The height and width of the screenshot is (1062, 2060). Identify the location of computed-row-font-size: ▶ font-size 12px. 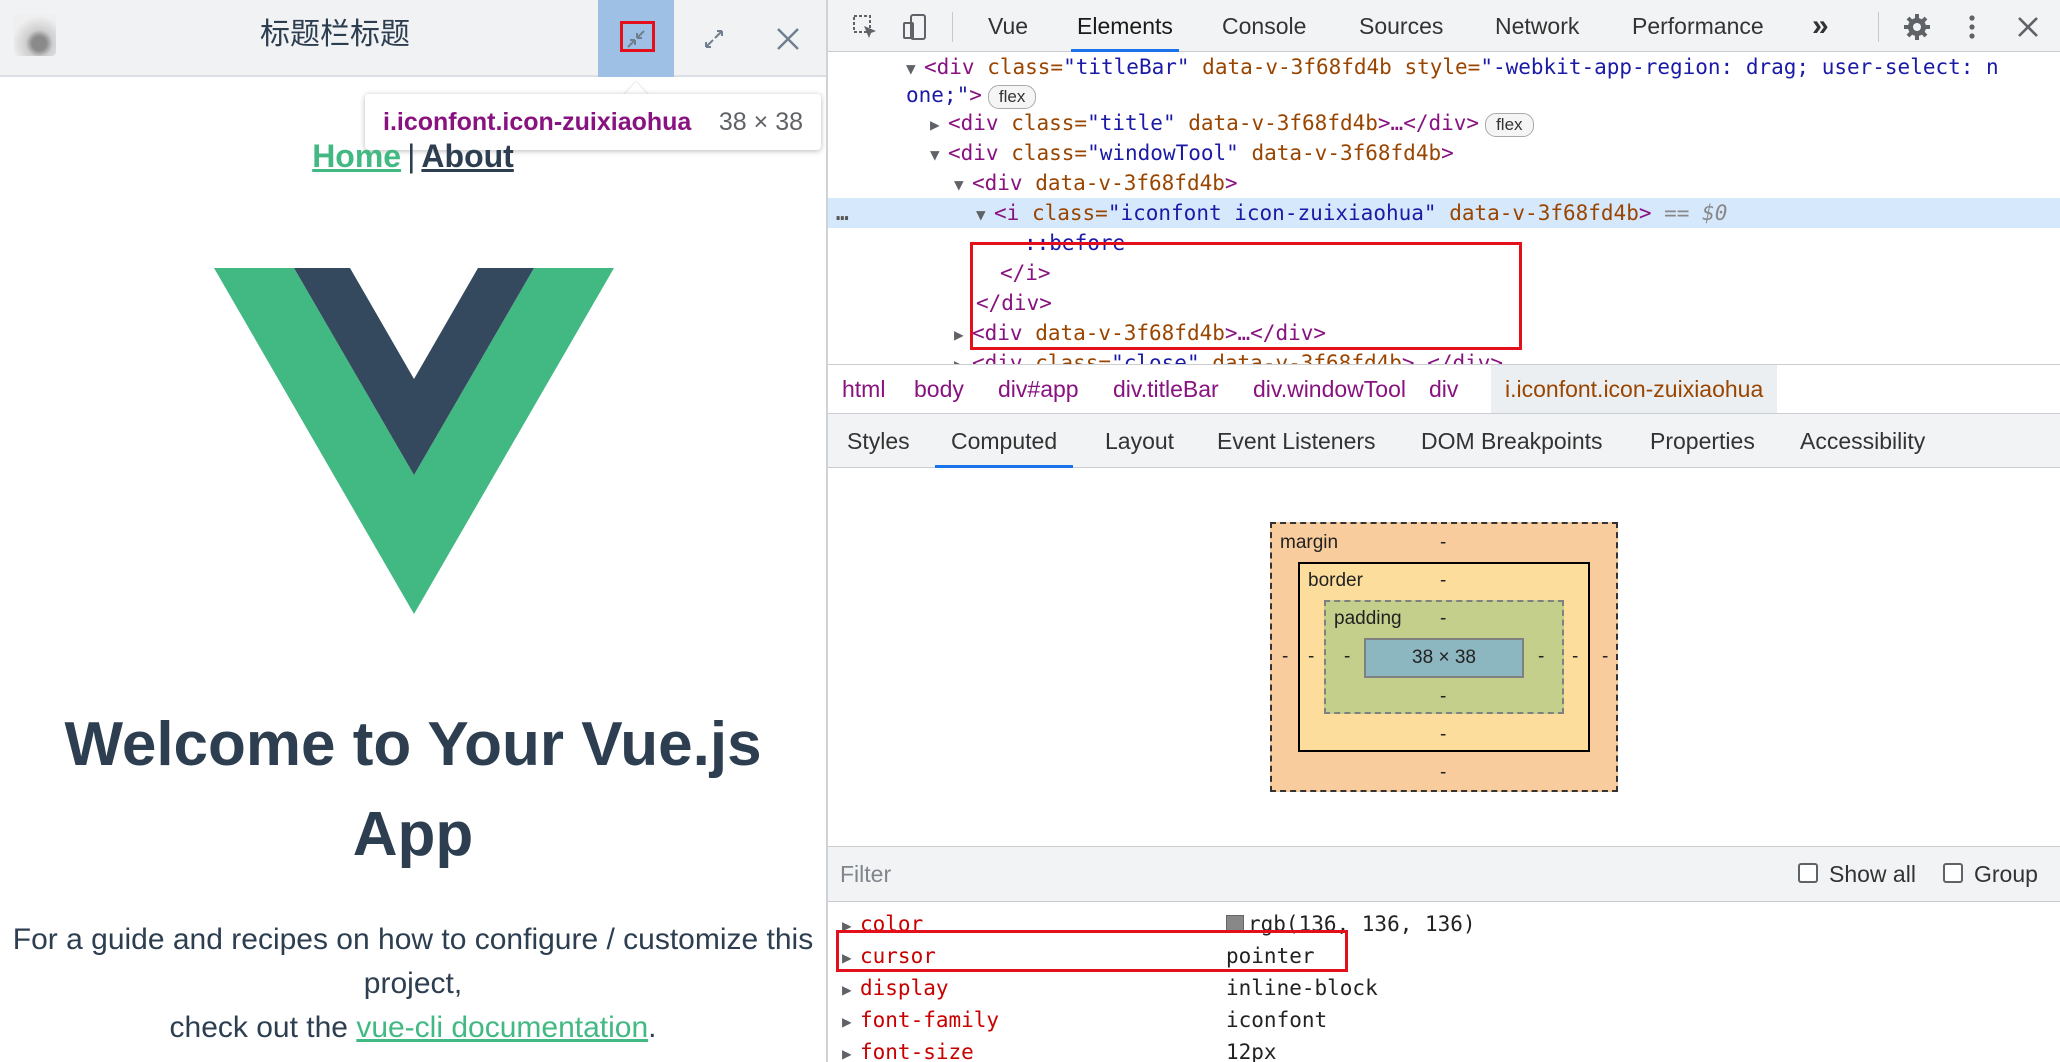
(1444, 1049).